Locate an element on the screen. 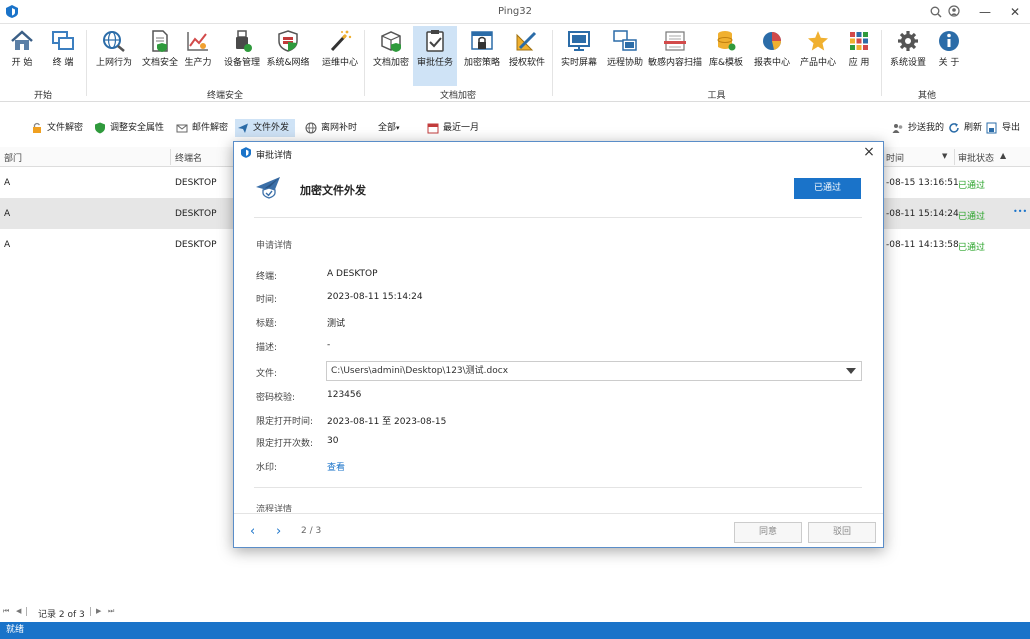 The width and height of the screenshot is (1030, 639). request-type-title: 加密文件外发 is located at coordinates (333, 190).